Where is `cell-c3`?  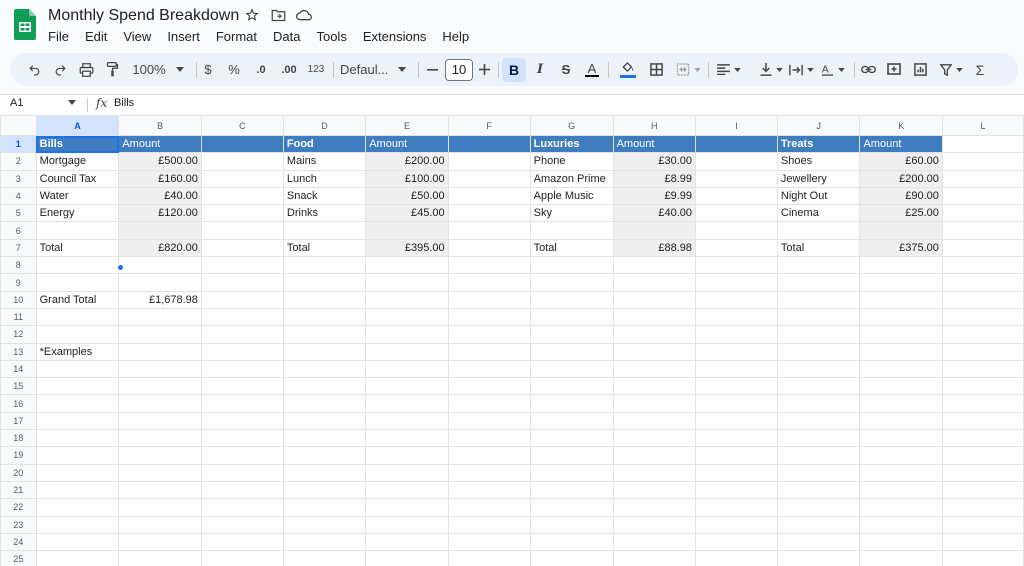 cell-c3 is located at coordinates (242, 178).